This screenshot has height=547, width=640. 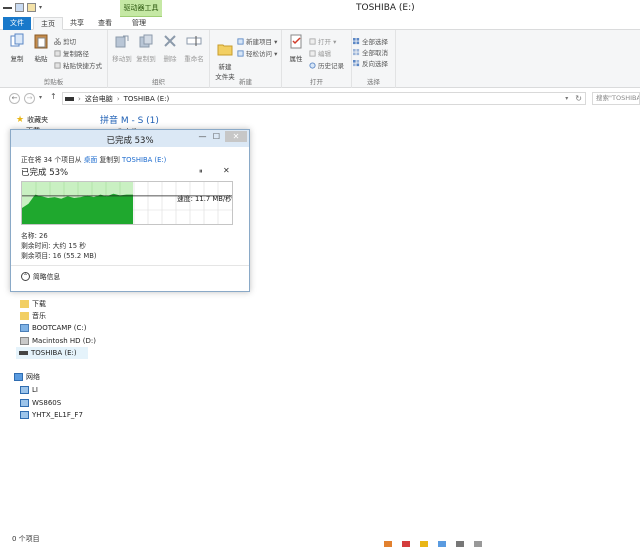 What do you see at coordinates (57, 65) in the screenshot?
I see `paste-shortcut-icon` at bounding box center [57, 65].